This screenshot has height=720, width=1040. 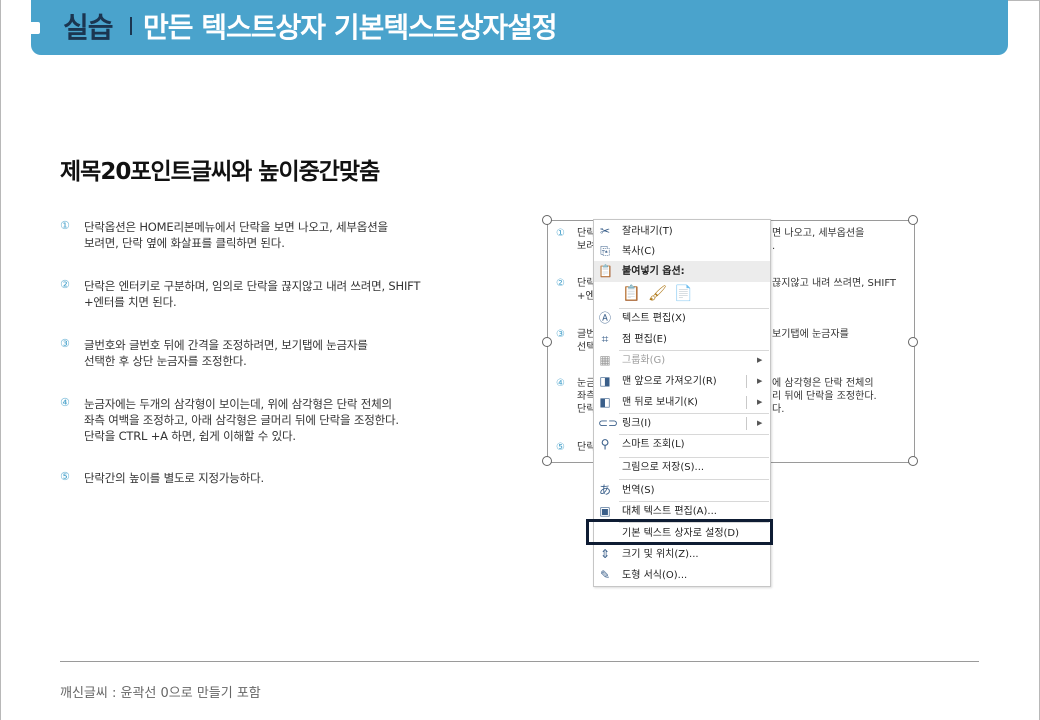 I want to click on format-shape-icon: ✎, so click(x=605, y=575).